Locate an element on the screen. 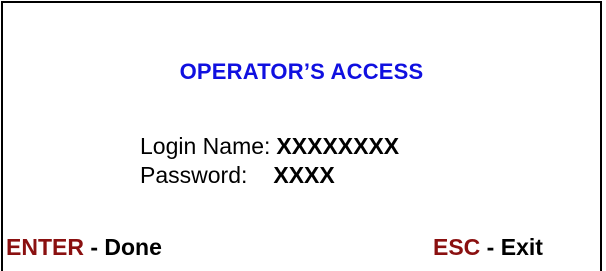 The width and height of the screenshot is (606, 271). password-field: XXXX is located at coordinates (303, 175).